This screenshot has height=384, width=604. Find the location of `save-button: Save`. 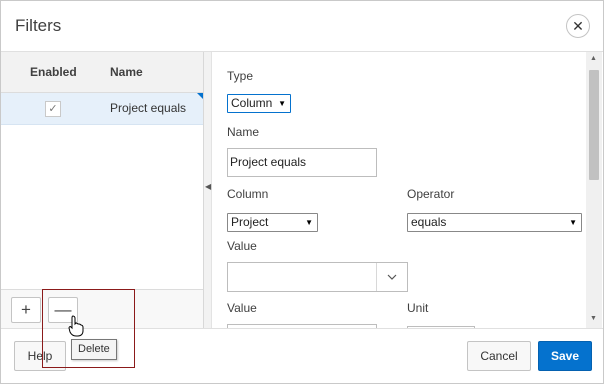

save-button: Save is located at coordinates (565, 356).